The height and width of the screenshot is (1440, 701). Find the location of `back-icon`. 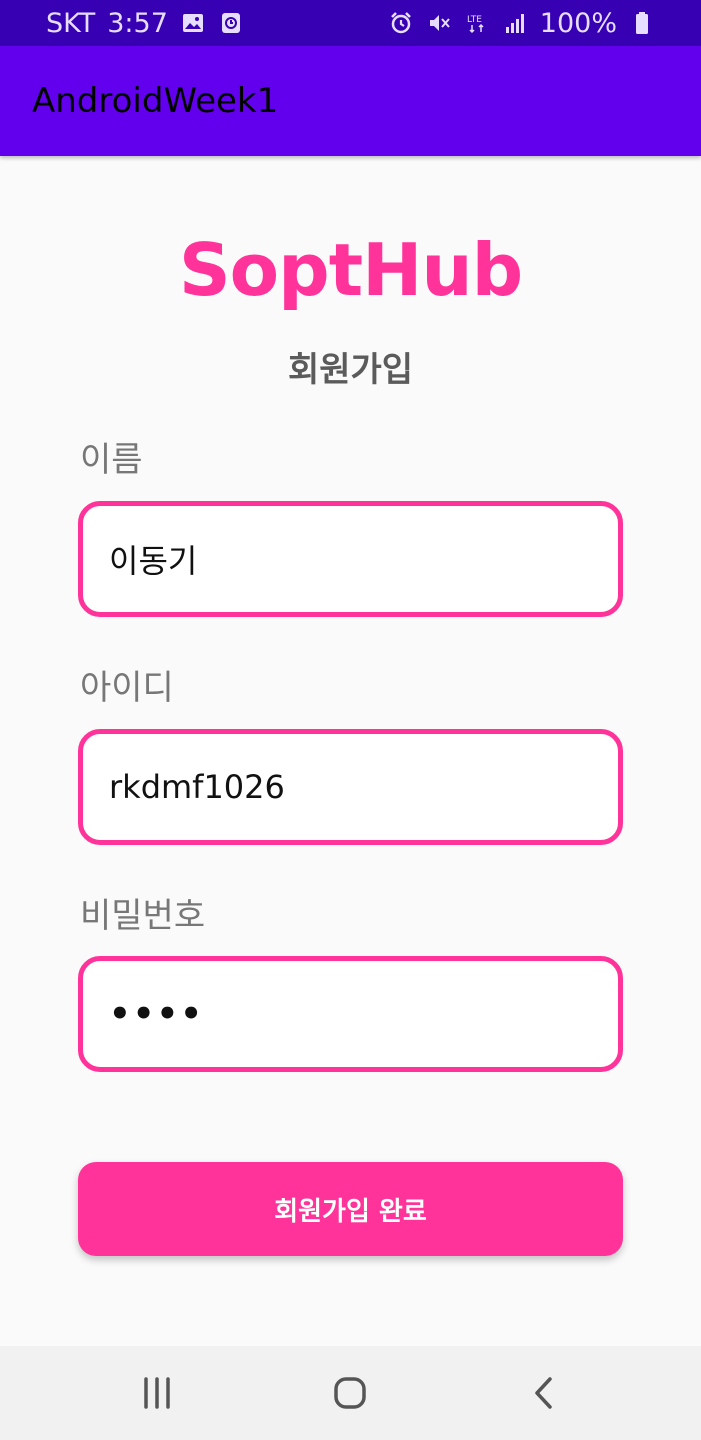

back-icon is located at coordinates (544, 1393).